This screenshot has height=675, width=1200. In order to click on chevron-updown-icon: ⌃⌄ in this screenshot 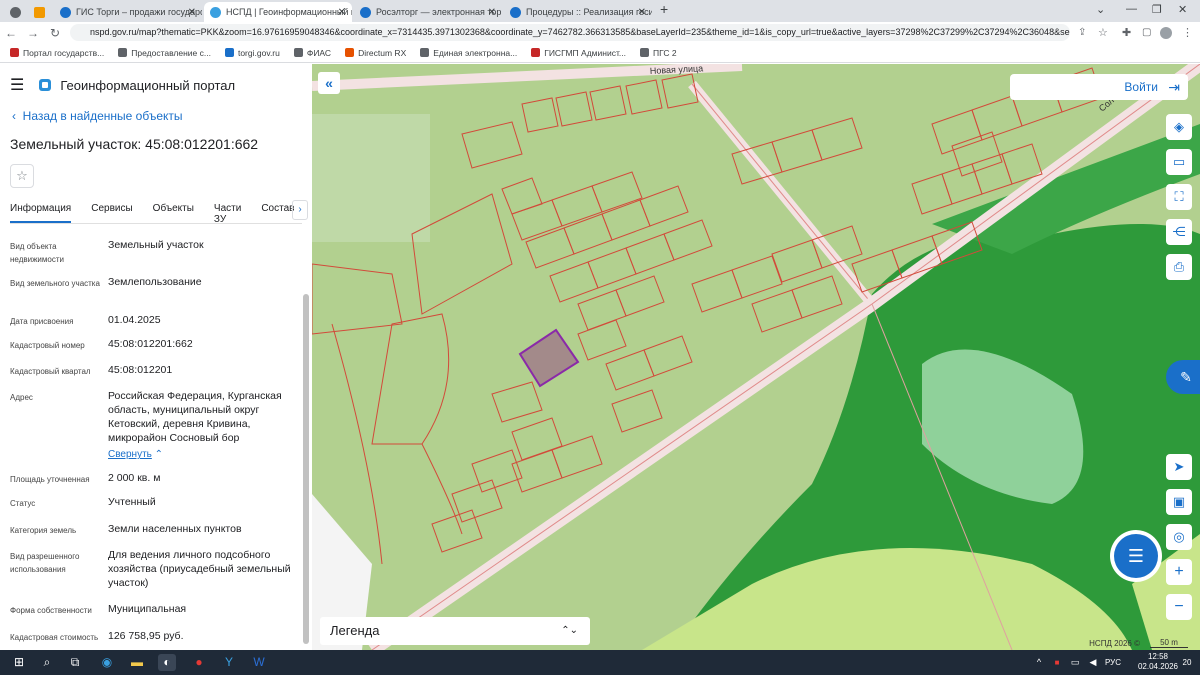, I will do `click(569, 630)`.